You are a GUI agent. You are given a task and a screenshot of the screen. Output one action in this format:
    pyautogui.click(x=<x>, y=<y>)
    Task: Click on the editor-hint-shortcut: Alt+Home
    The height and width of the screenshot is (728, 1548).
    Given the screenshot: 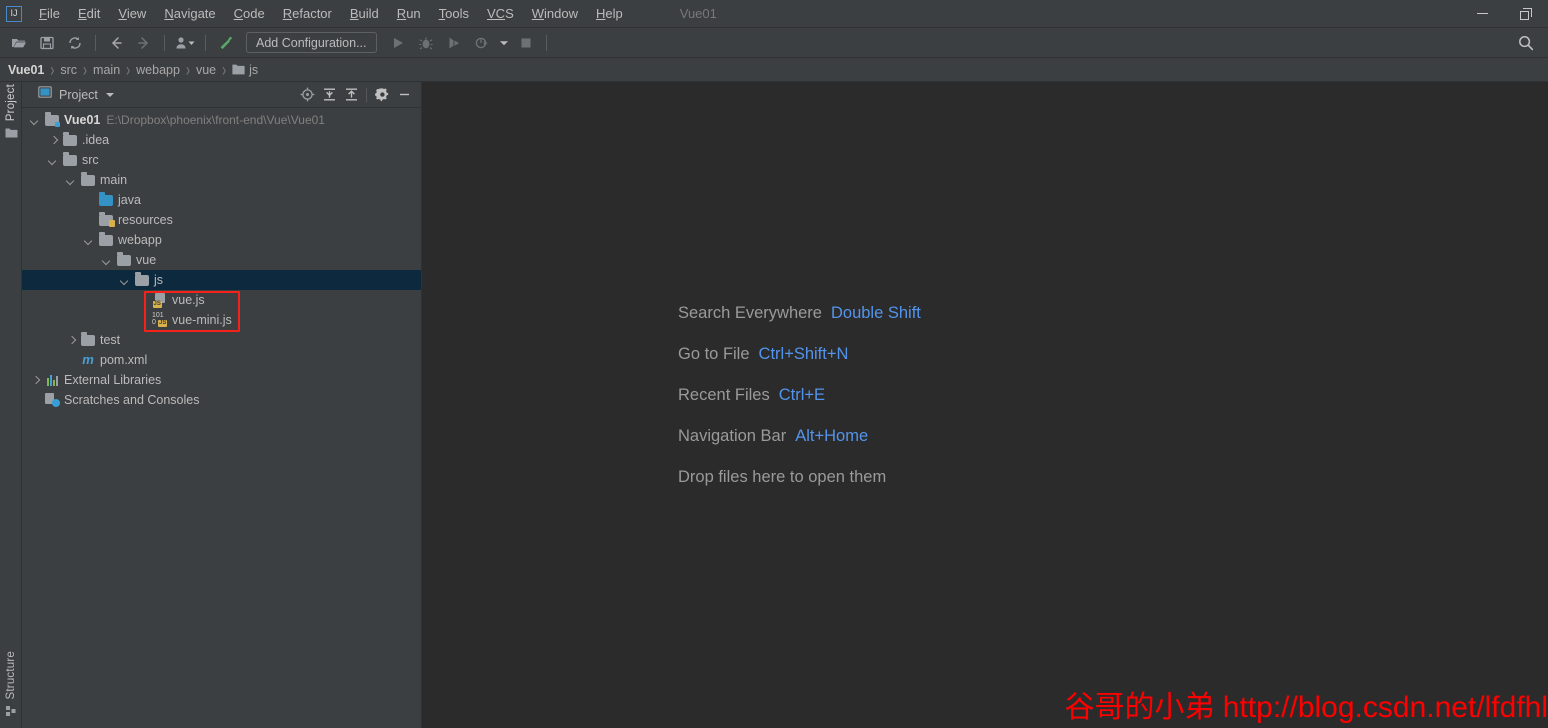 What is the action you would take?
    pyautogui.click(x=832, y=436)
    